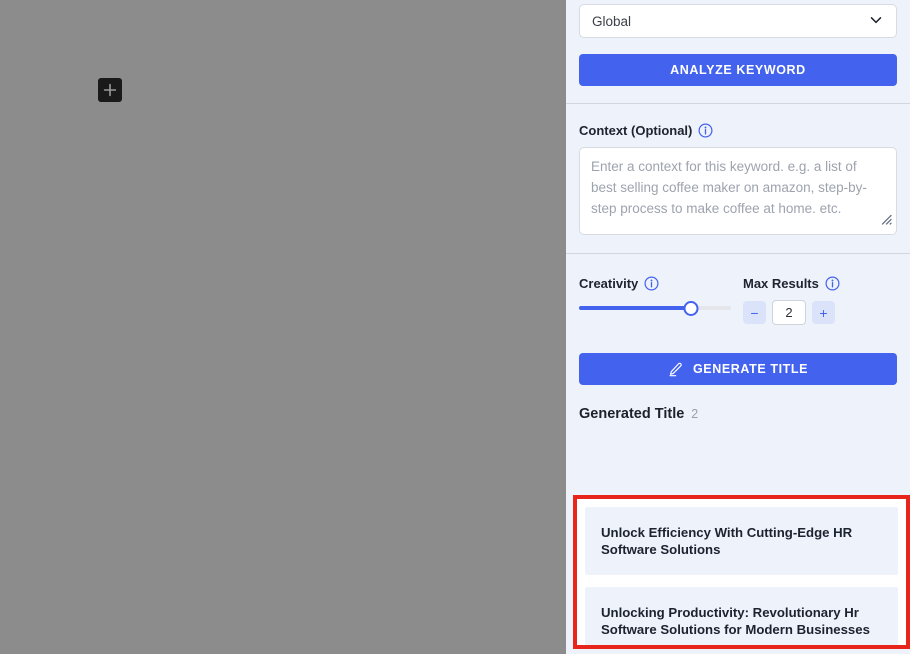 This screenshot has height=654, width=910. I want to click on context-label: Context (Optional), so click(636, 130).